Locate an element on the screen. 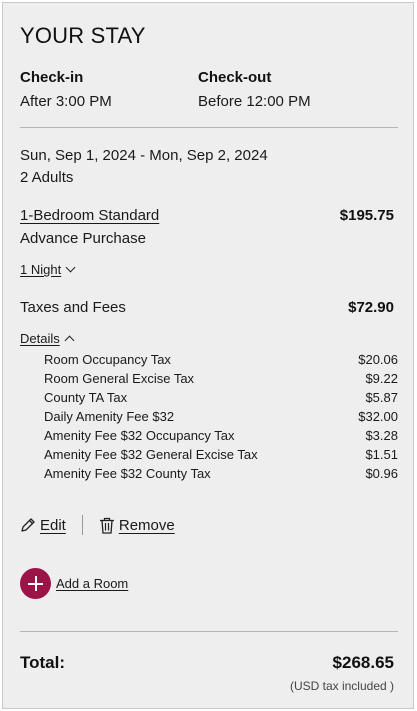 The width and height of the screenshot is (417, 711). fee-amount: $3.28 is located at coordinates (381, 435).